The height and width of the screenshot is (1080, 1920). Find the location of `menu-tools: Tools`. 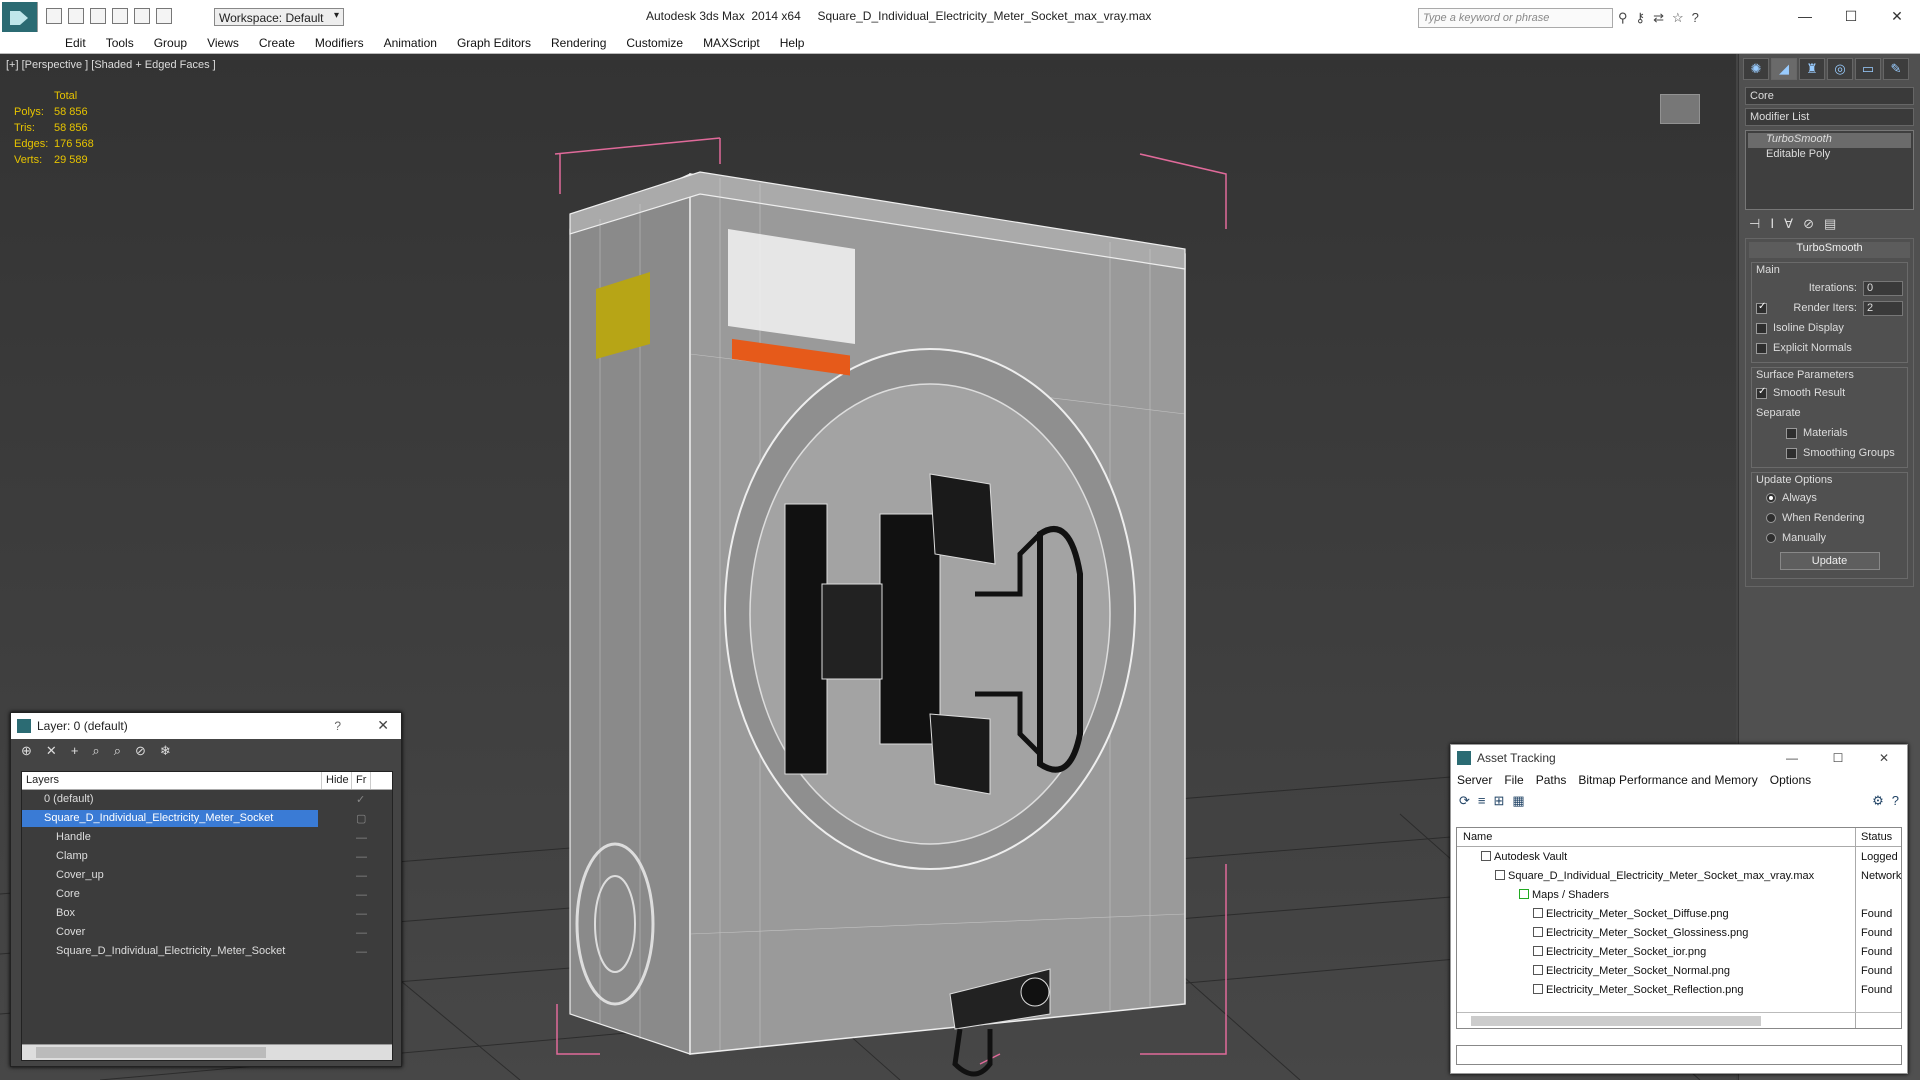

menu-tools: Tools is located at coordinates (120, 42).